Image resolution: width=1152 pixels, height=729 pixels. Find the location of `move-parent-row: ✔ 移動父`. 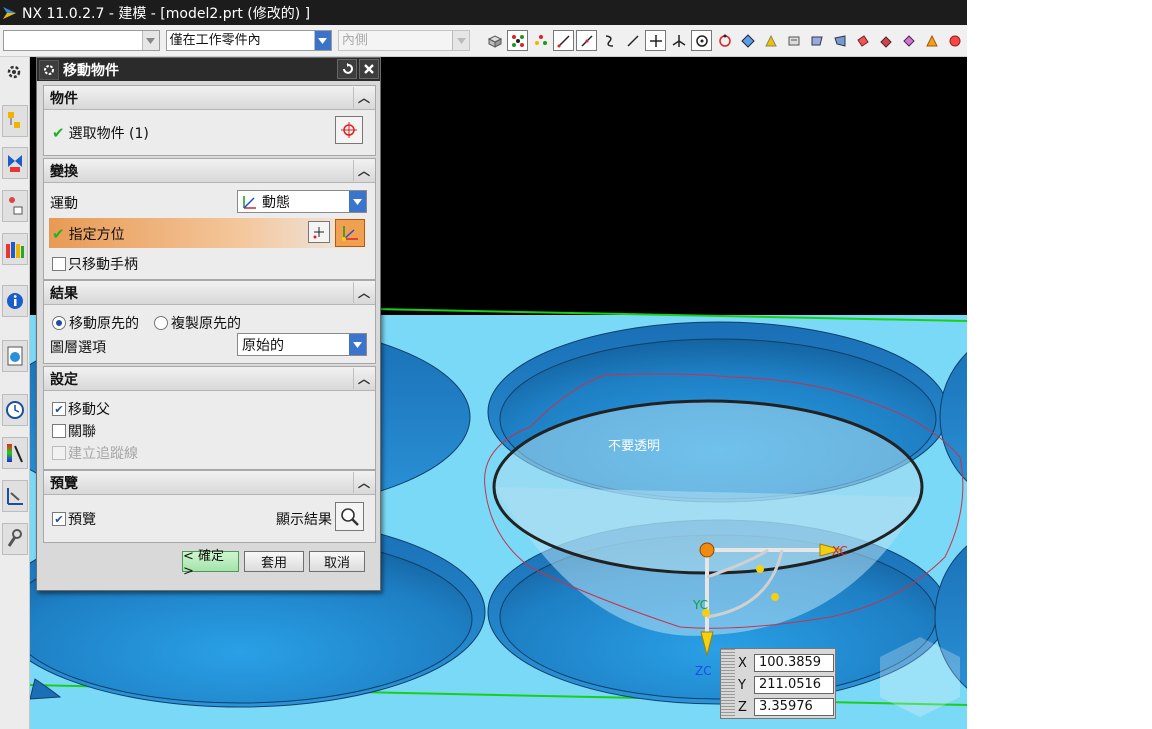

move-parent-row: ✔ 移動父 is located at coordinates (81, 409).